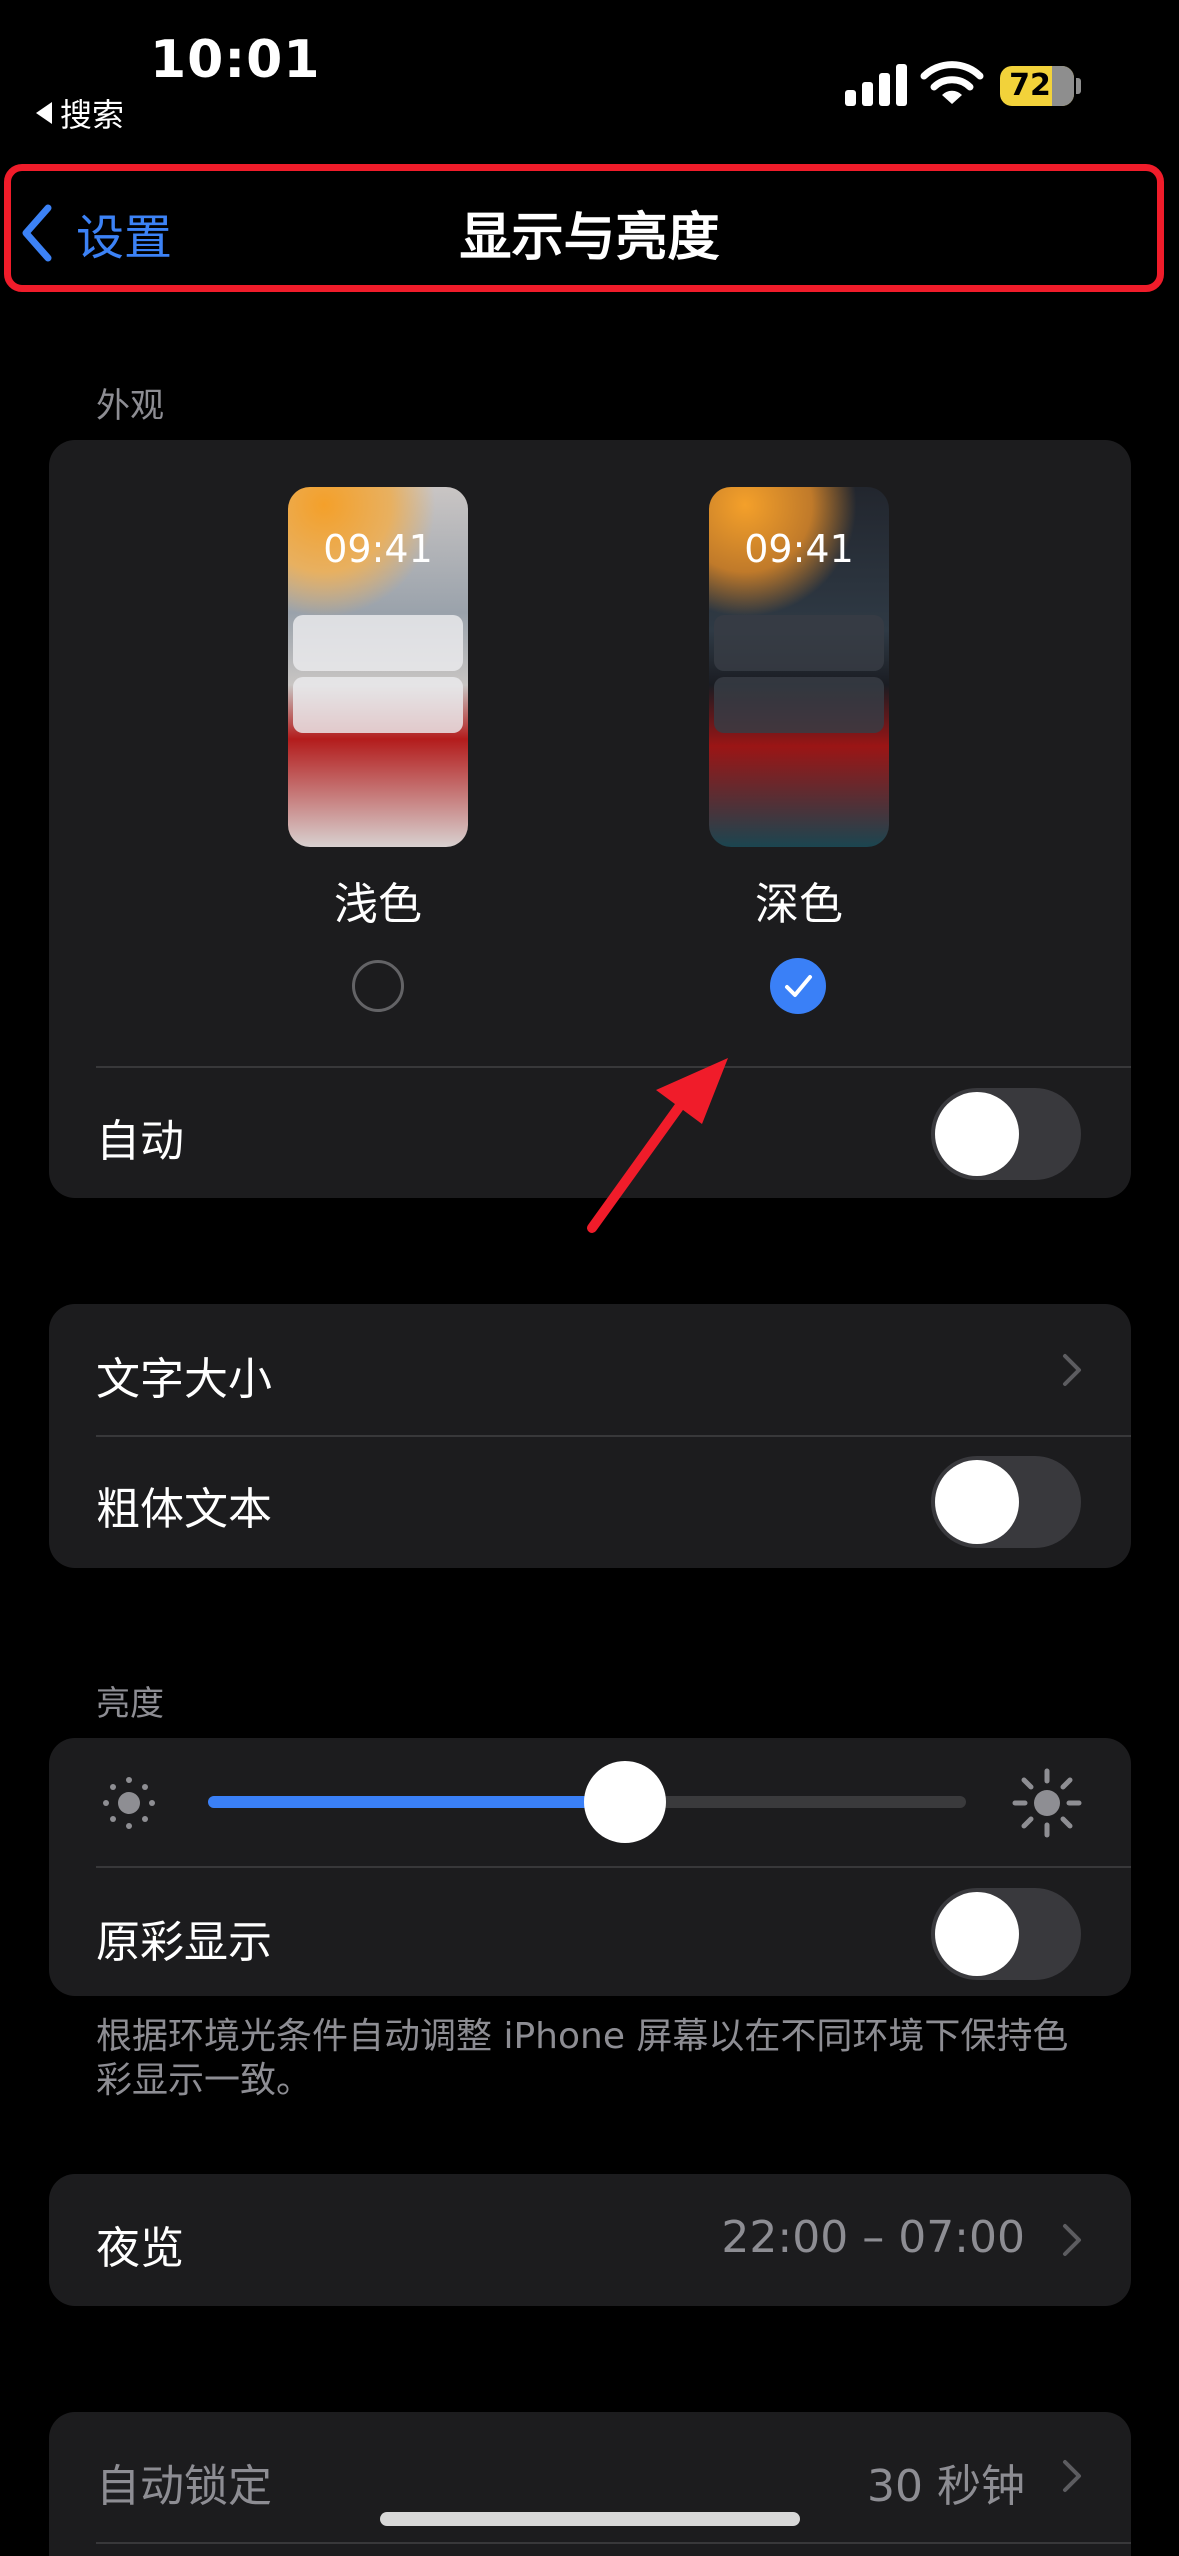  I want to click on brightness-low-icon, so click(129, 1803).